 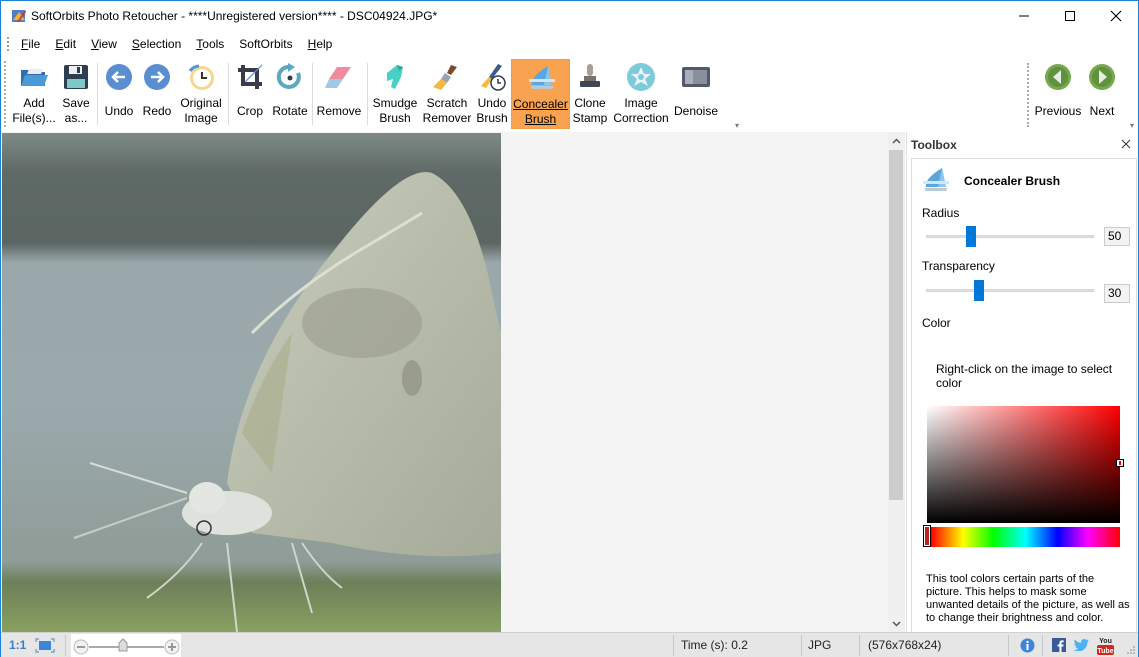 I want to click on denoise-label: Denoise, so click(x=696, y=111).